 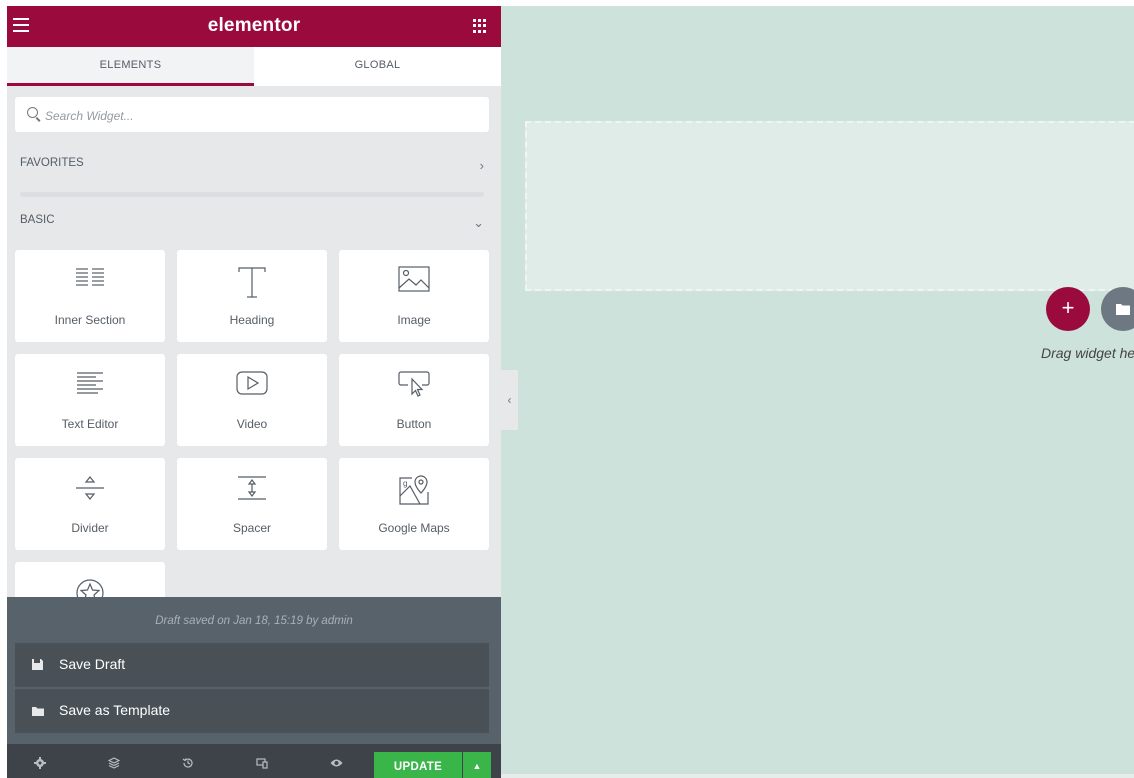 What do you see at coordinates (414, 283) in the screenshot?
I see `image-icon` at bounding box center [414, 283].